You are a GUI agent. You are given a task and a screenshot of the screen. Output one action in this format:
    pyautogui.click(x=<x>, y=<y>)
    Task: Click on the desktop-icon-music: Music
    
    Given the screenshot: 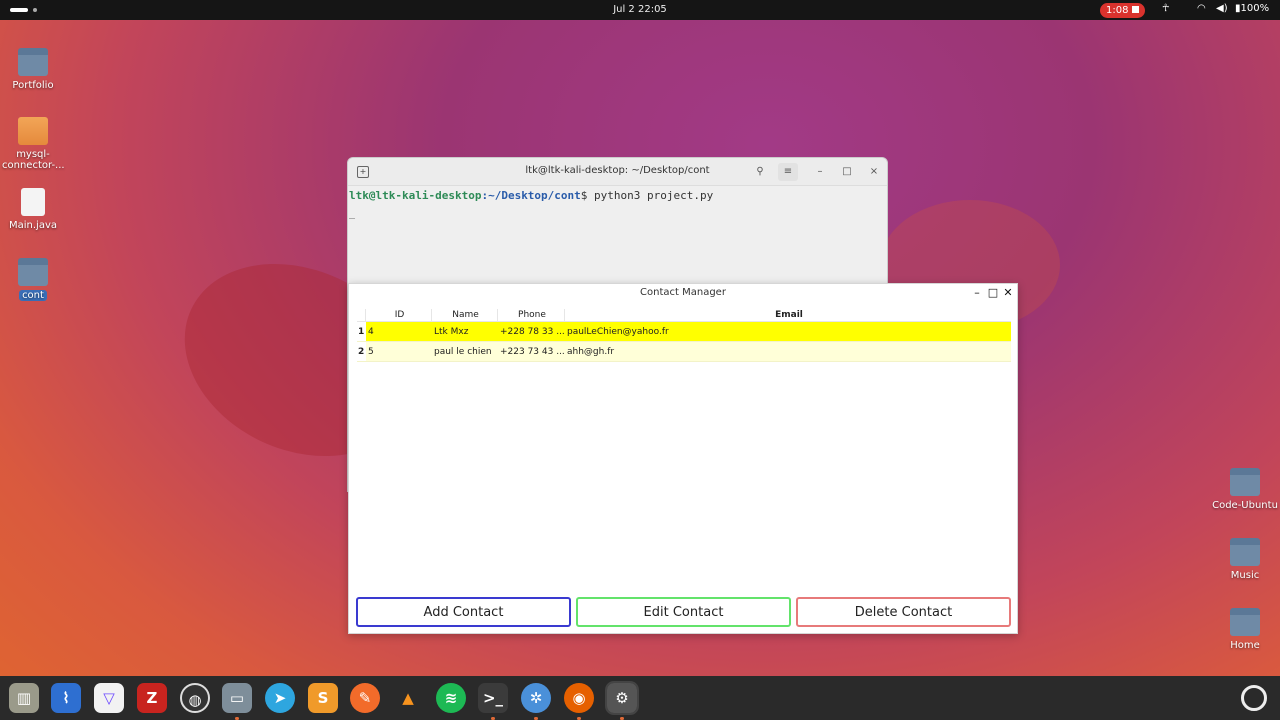 What is the action you would take?
    pyautogui.click(x=1242, y=559)
    